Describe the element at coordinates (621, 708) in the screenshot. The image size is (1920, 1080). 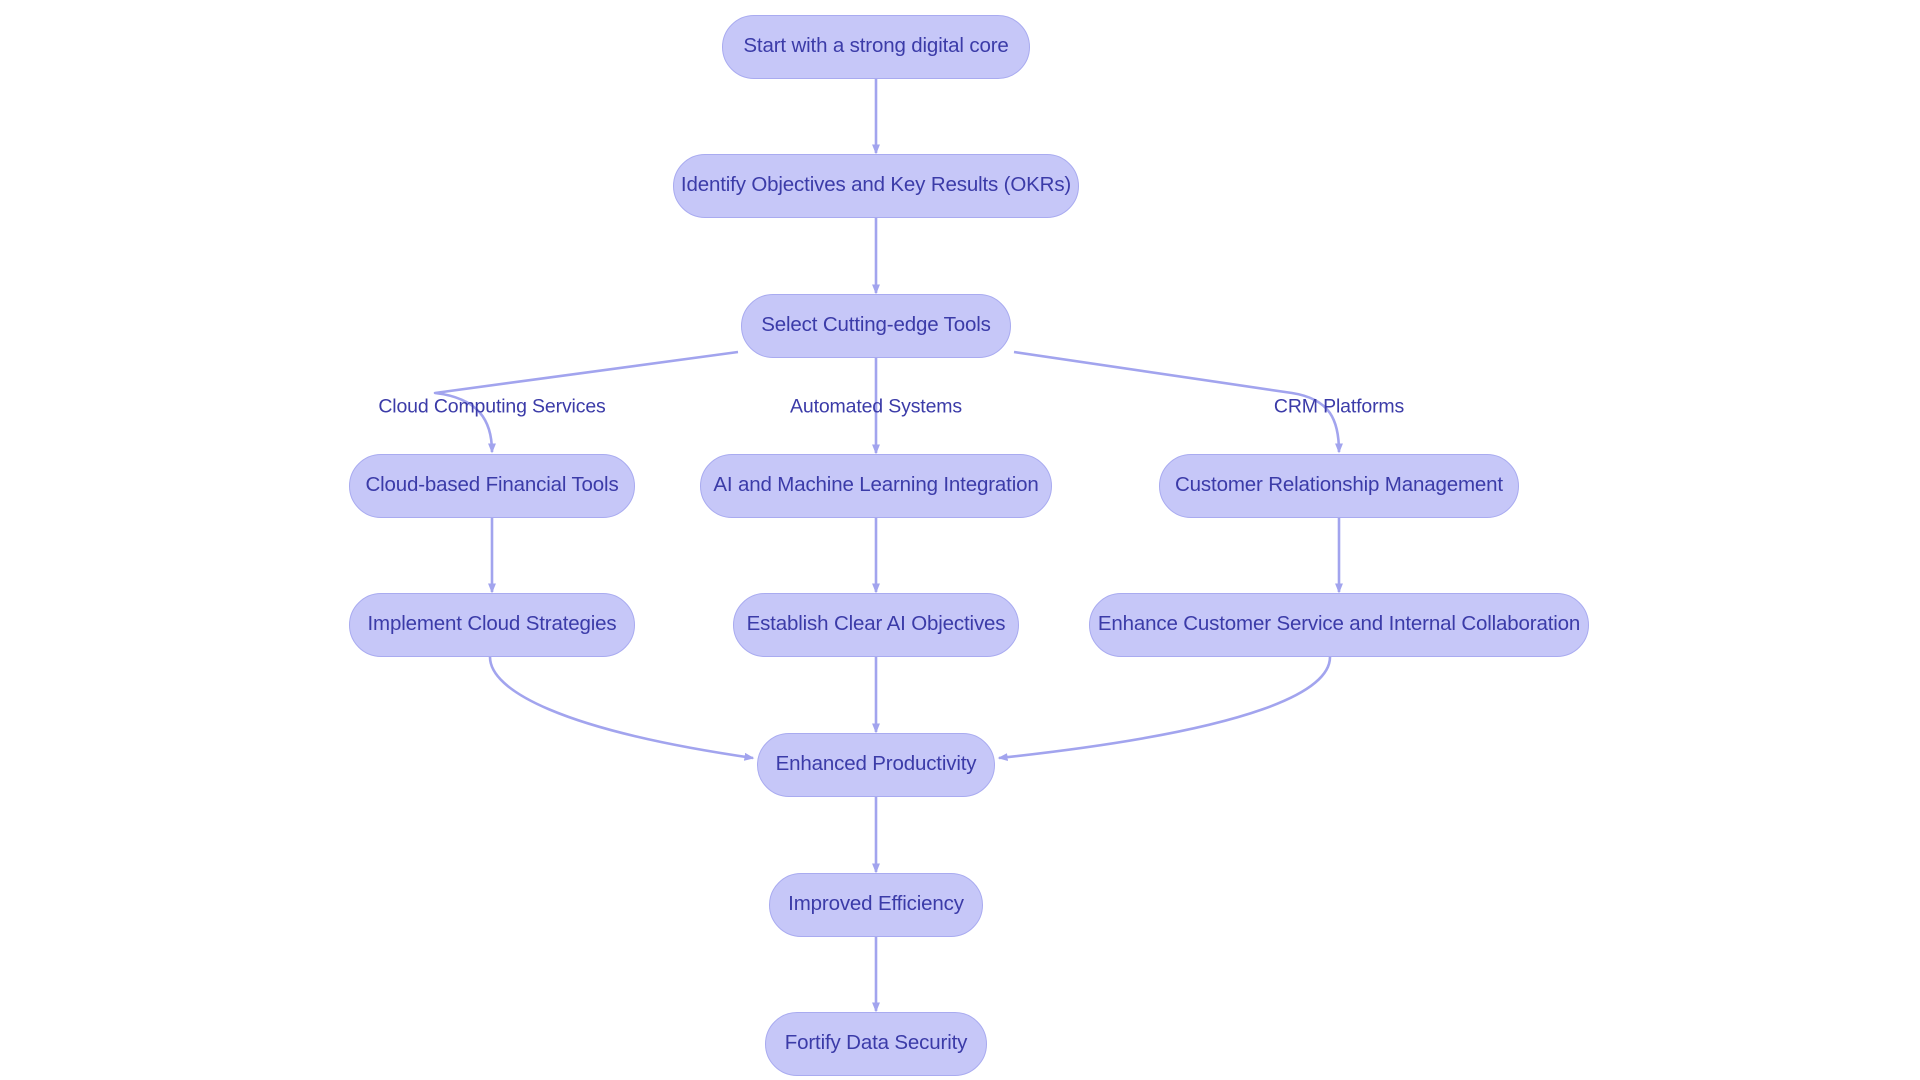
I see `edge-cloudstrat-to-productivity` at that location.